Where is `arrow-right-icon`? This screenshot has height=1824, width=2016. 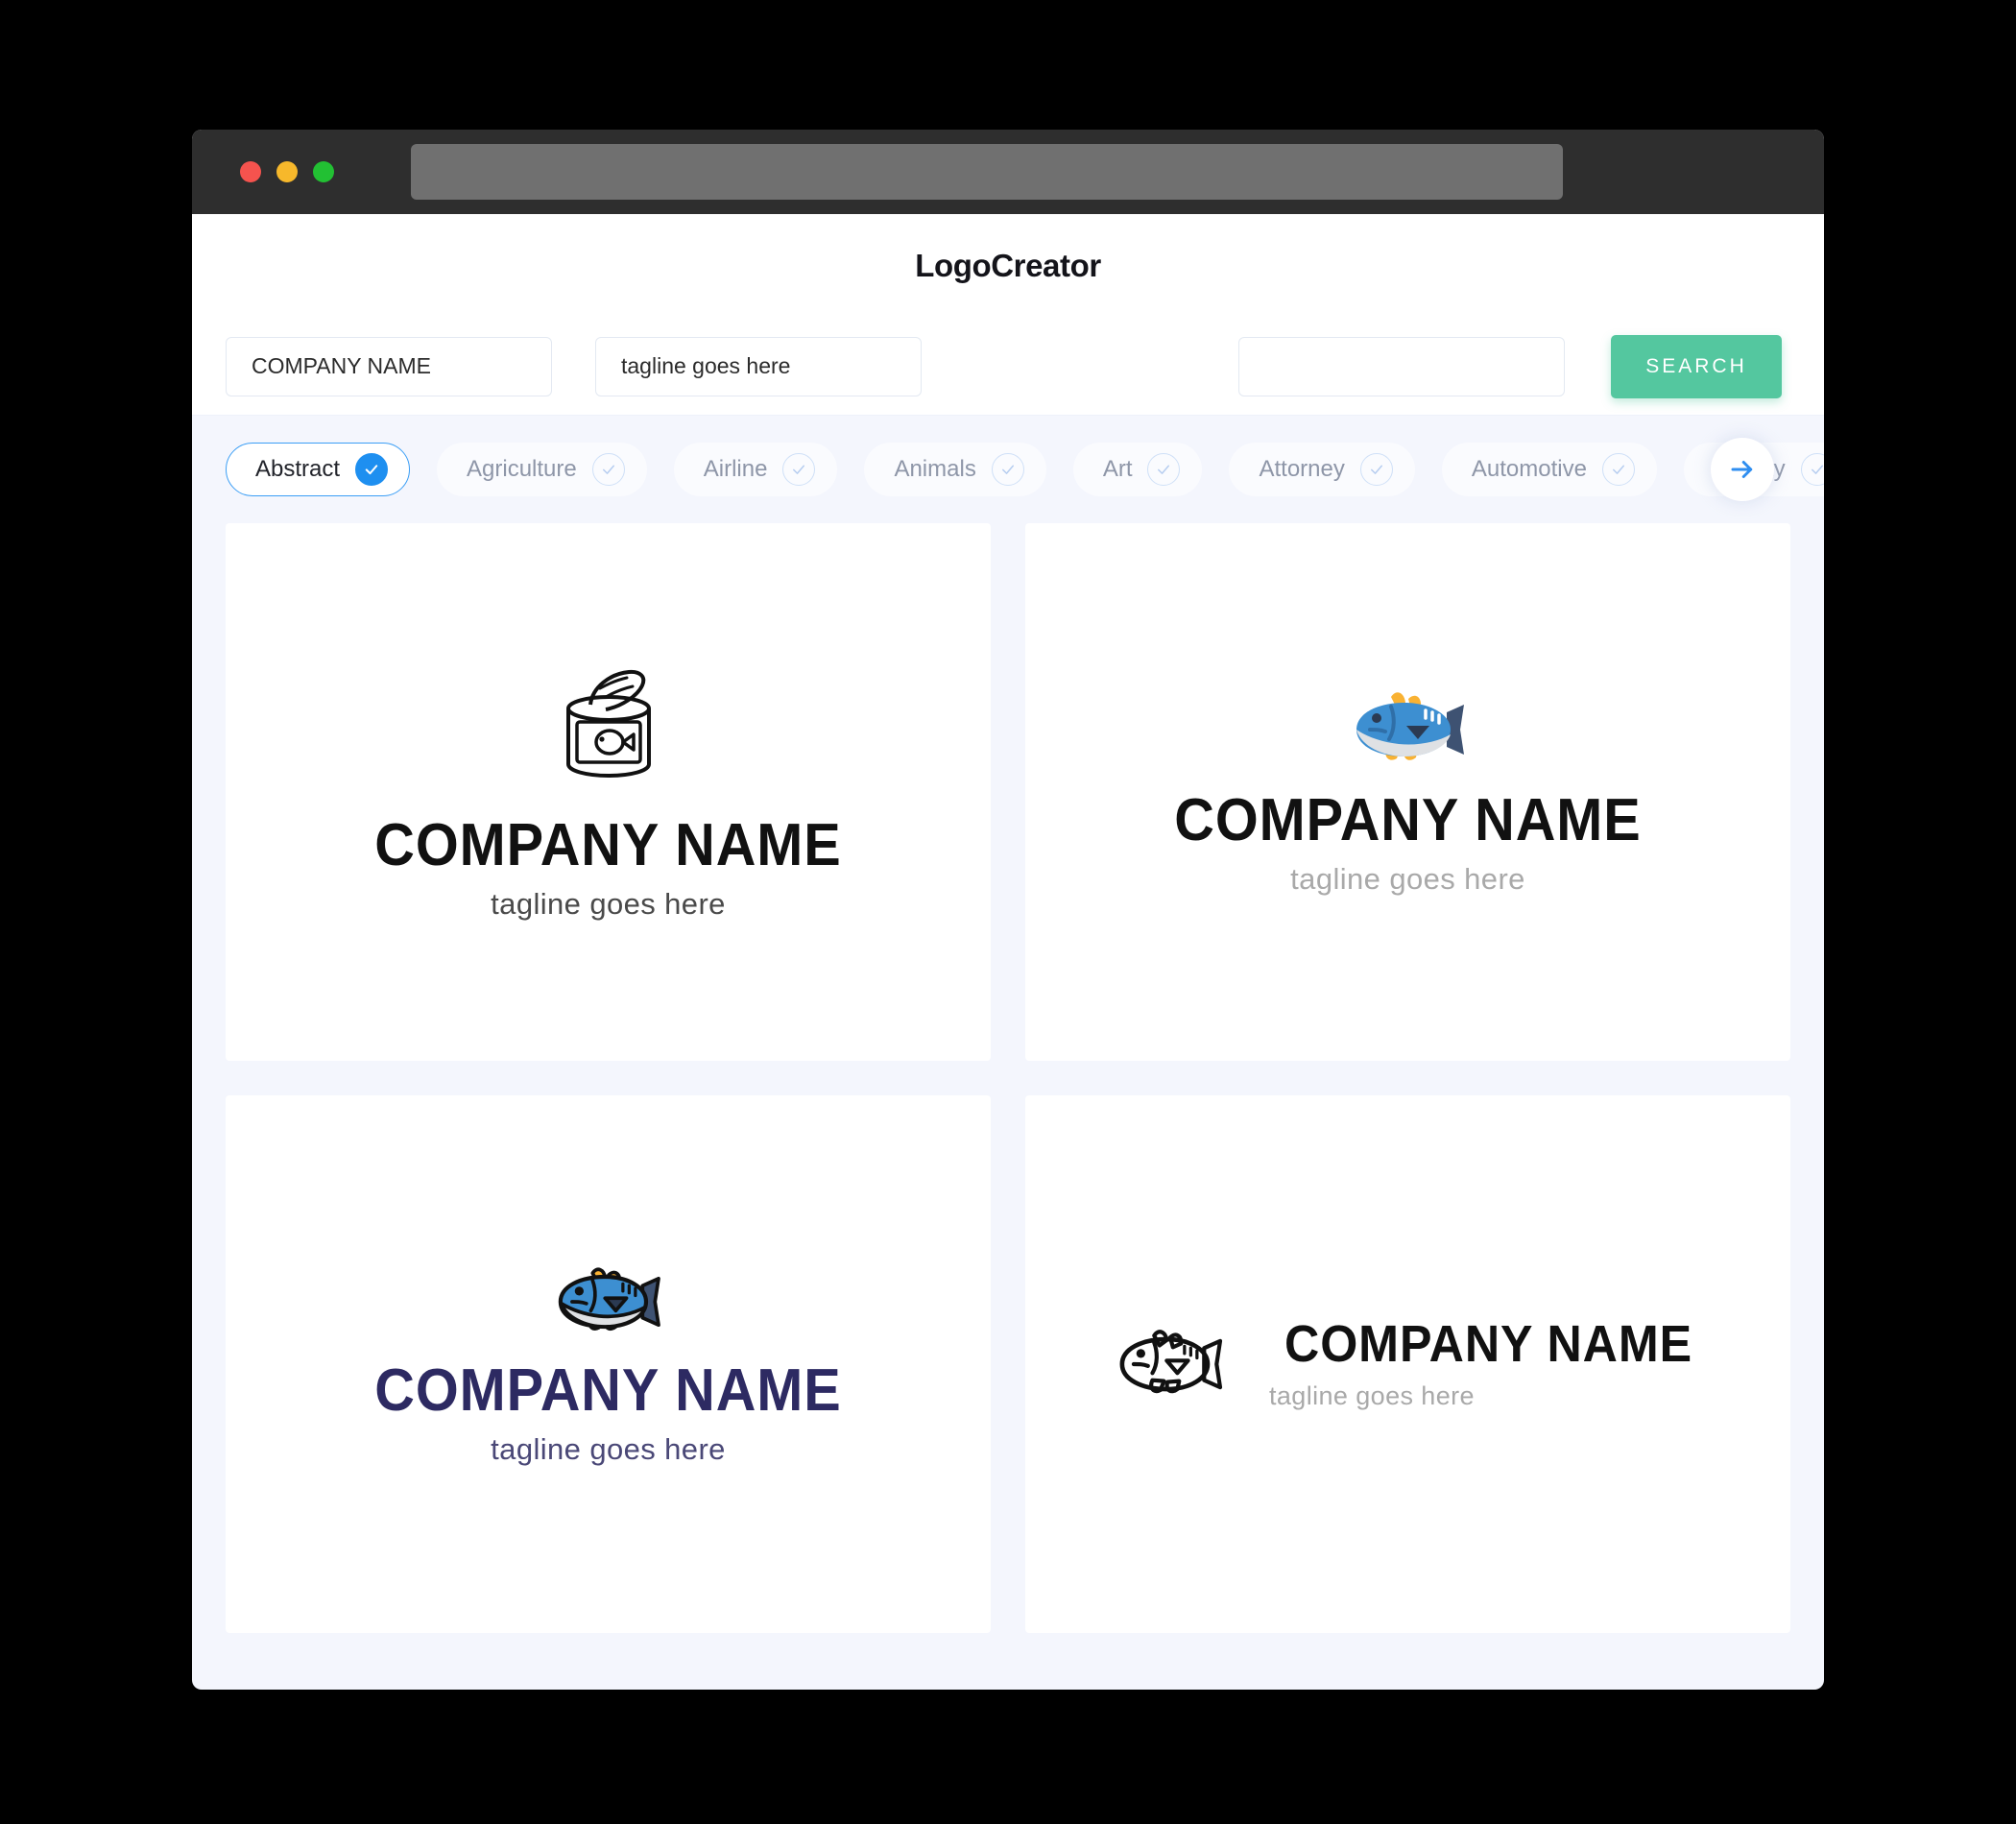
arrow-right-icon is located at coordinates (1742, 470).